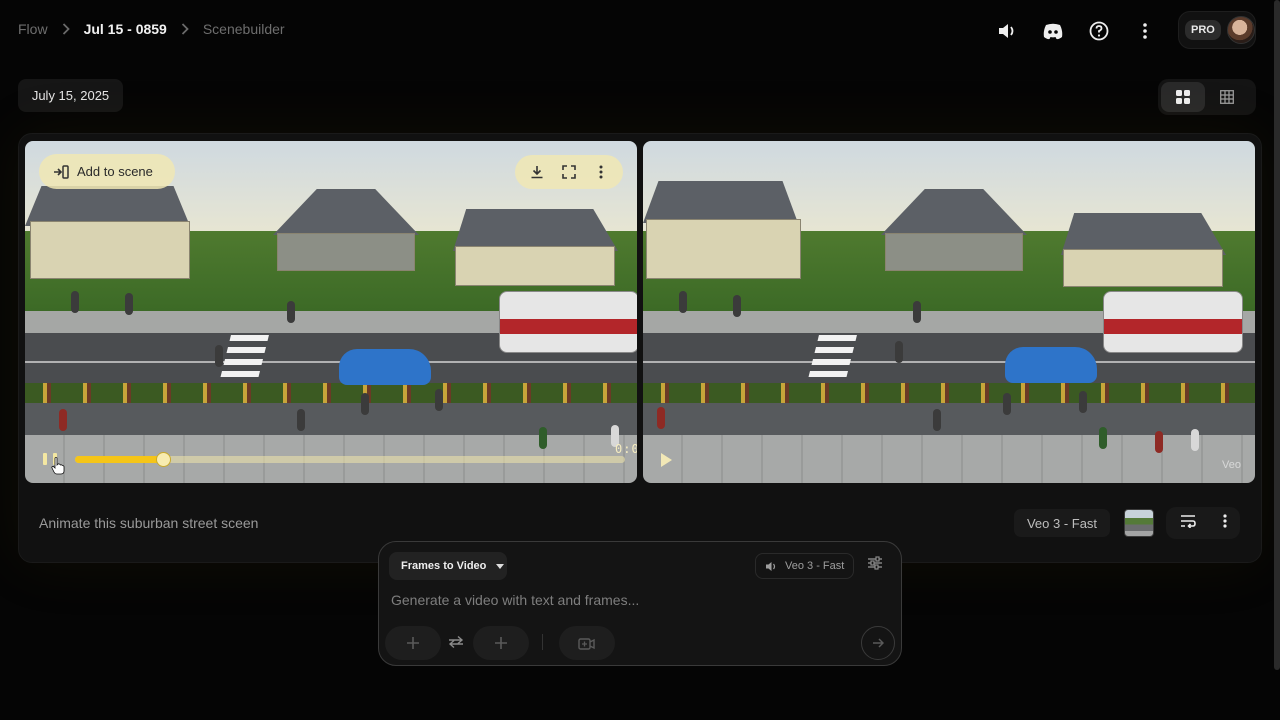 The width and height of the screenshot is (1280, 720). Describe the element at coordinates (666, 460) in the screenshot. I see `play-icon` at that location.